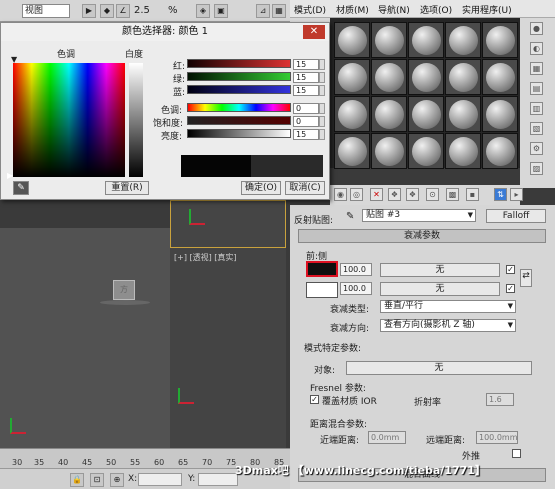 This screenshot has width=555, height=489. I want to click on pin-icon: ▶, so click(89, 11).